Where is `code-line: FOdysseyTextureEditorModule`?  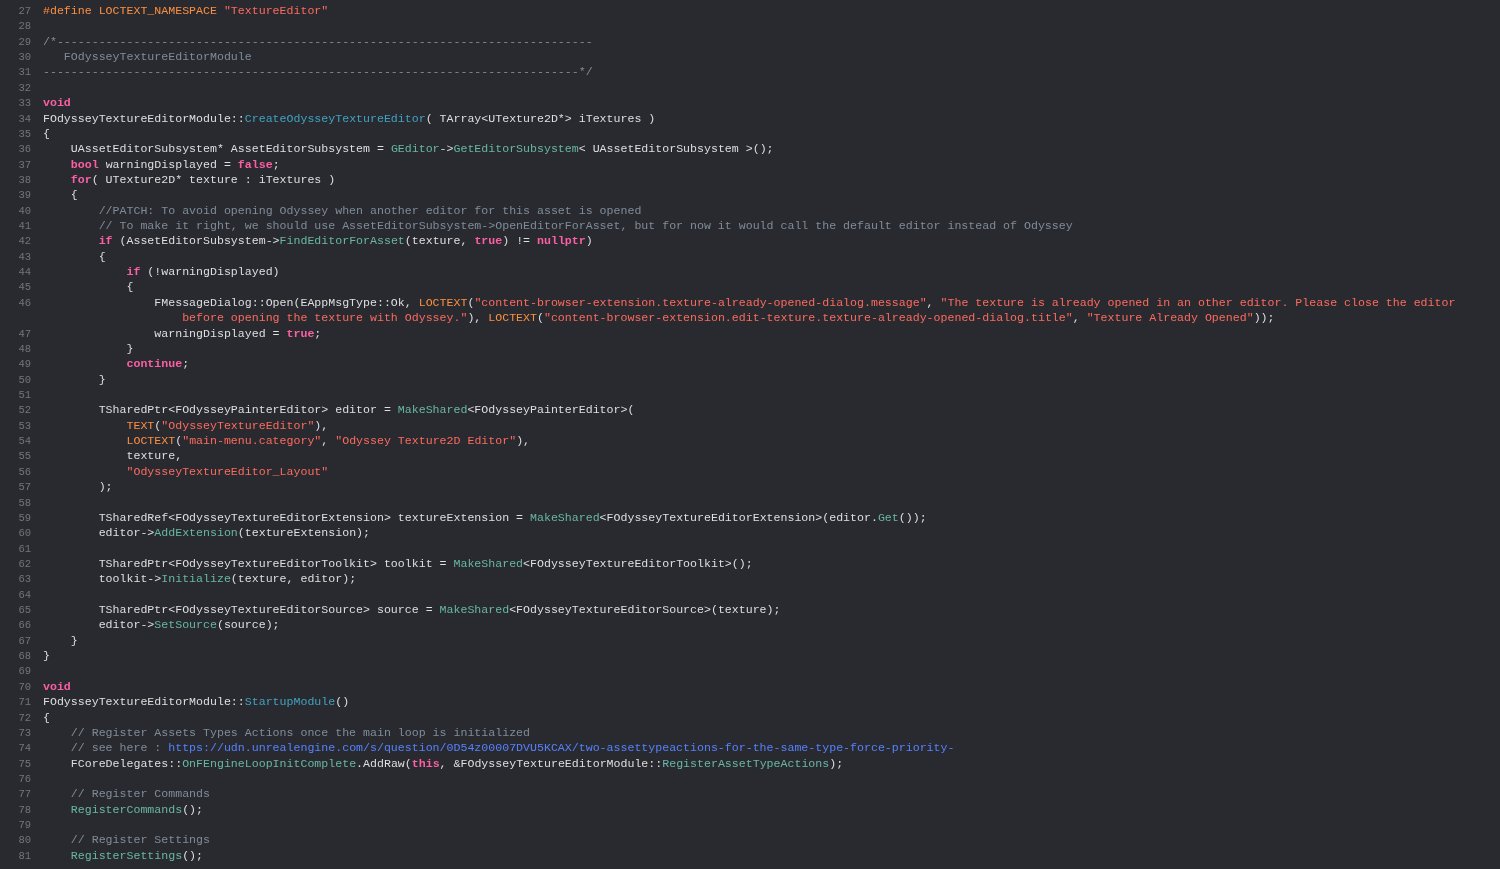 code-line: FOdysseyTextureEditorModule is located at coordinates (157, 57).